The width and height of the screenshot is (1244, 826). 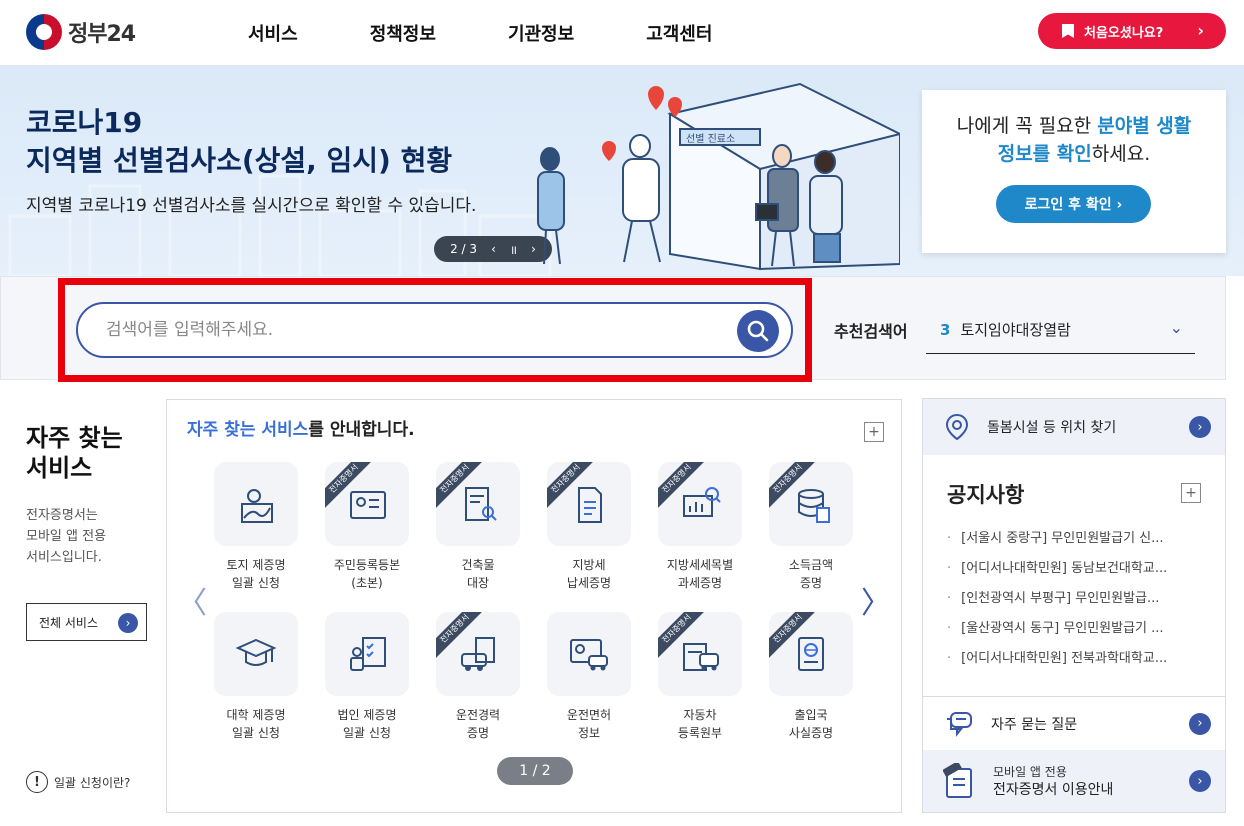 What do you see at coordinates (66, 536) in the screenshot?
I see `frequent-services-desc: 전자증명서는 모바일 앱 전용 서비스입니다.` at bounding box center [66, 536].